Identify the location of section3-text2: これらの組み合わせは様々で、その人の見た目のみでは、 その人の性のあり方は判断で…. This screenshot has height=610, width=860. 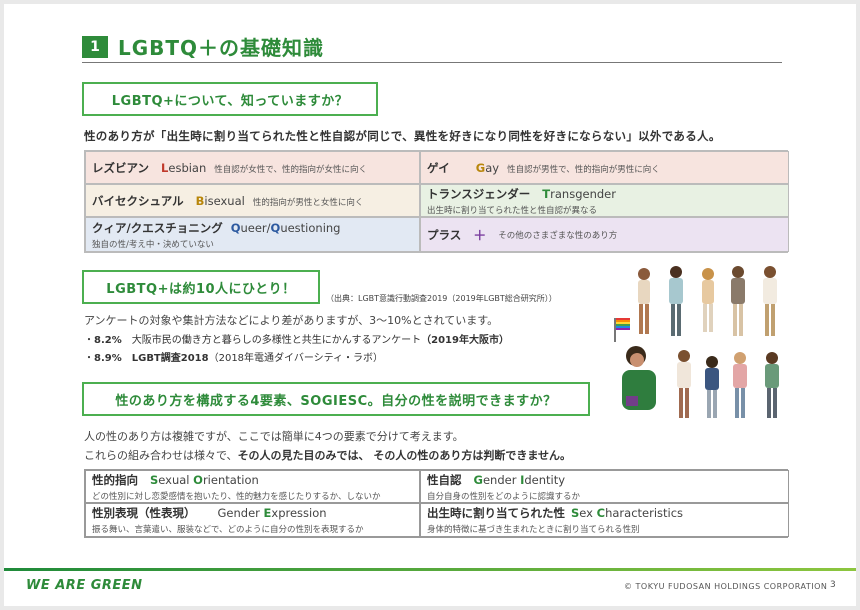
(328, 455).